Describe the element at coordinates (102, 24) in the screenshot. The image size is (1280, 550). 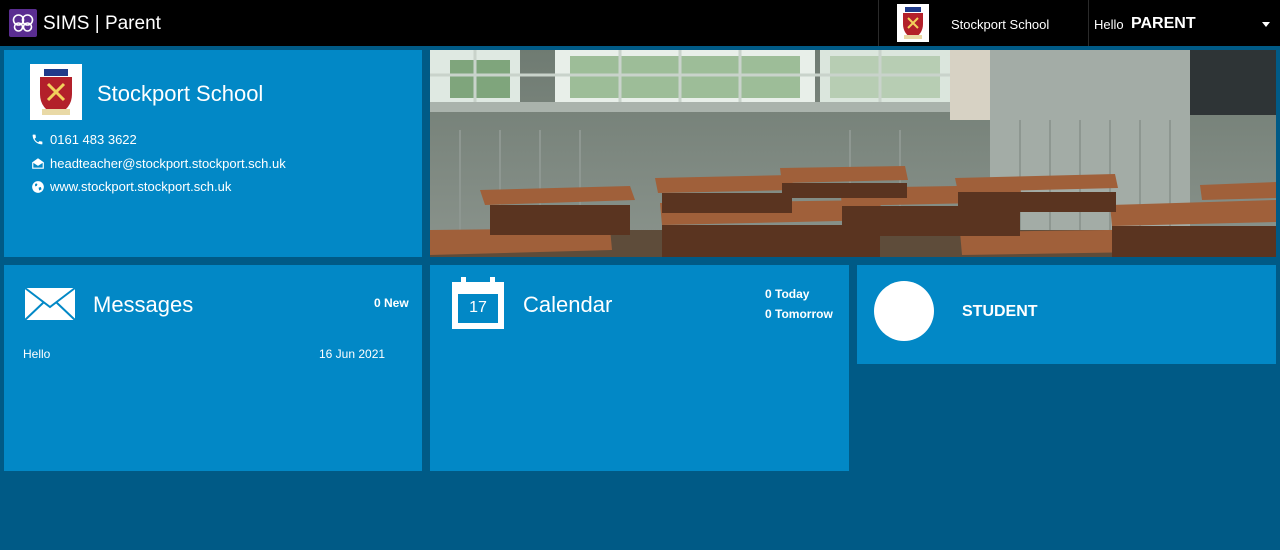
I see `app-title: SIMS | Parent` at that location.